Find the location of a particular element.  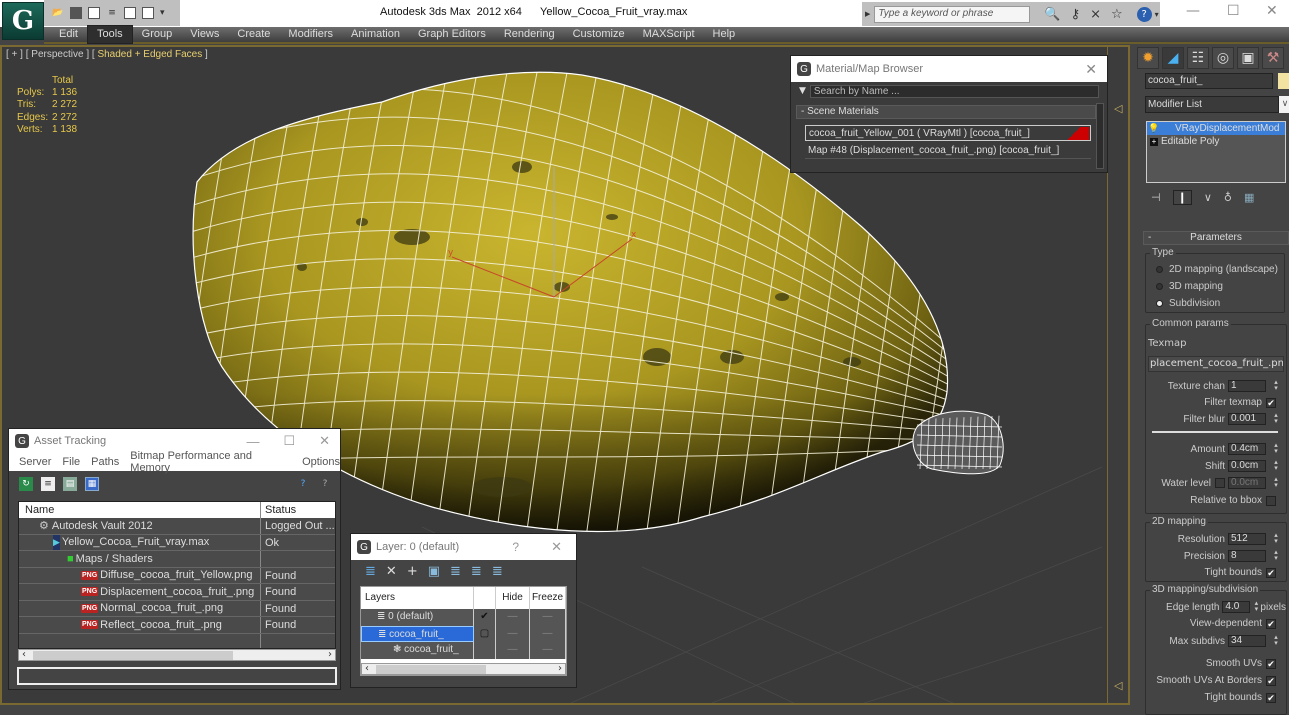

hide-unhide-all-icon: ≣ is located at coordinates (497, 571).